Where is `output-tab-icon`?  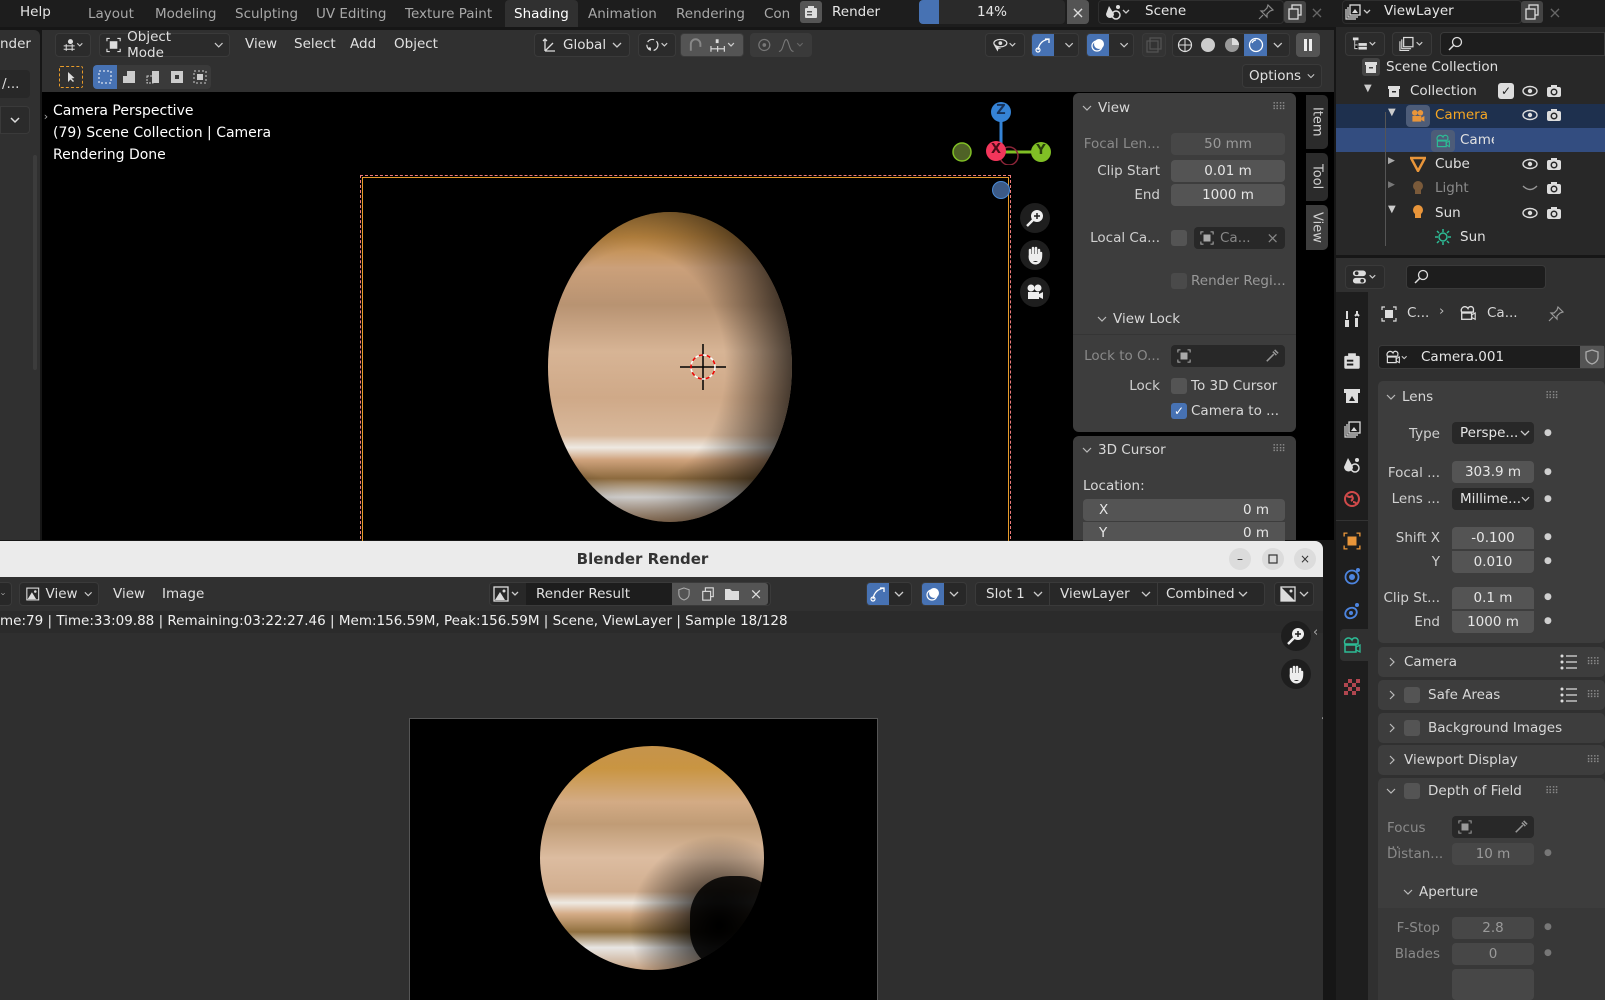
output-tab-icon is located at coordinates (1352, 396).